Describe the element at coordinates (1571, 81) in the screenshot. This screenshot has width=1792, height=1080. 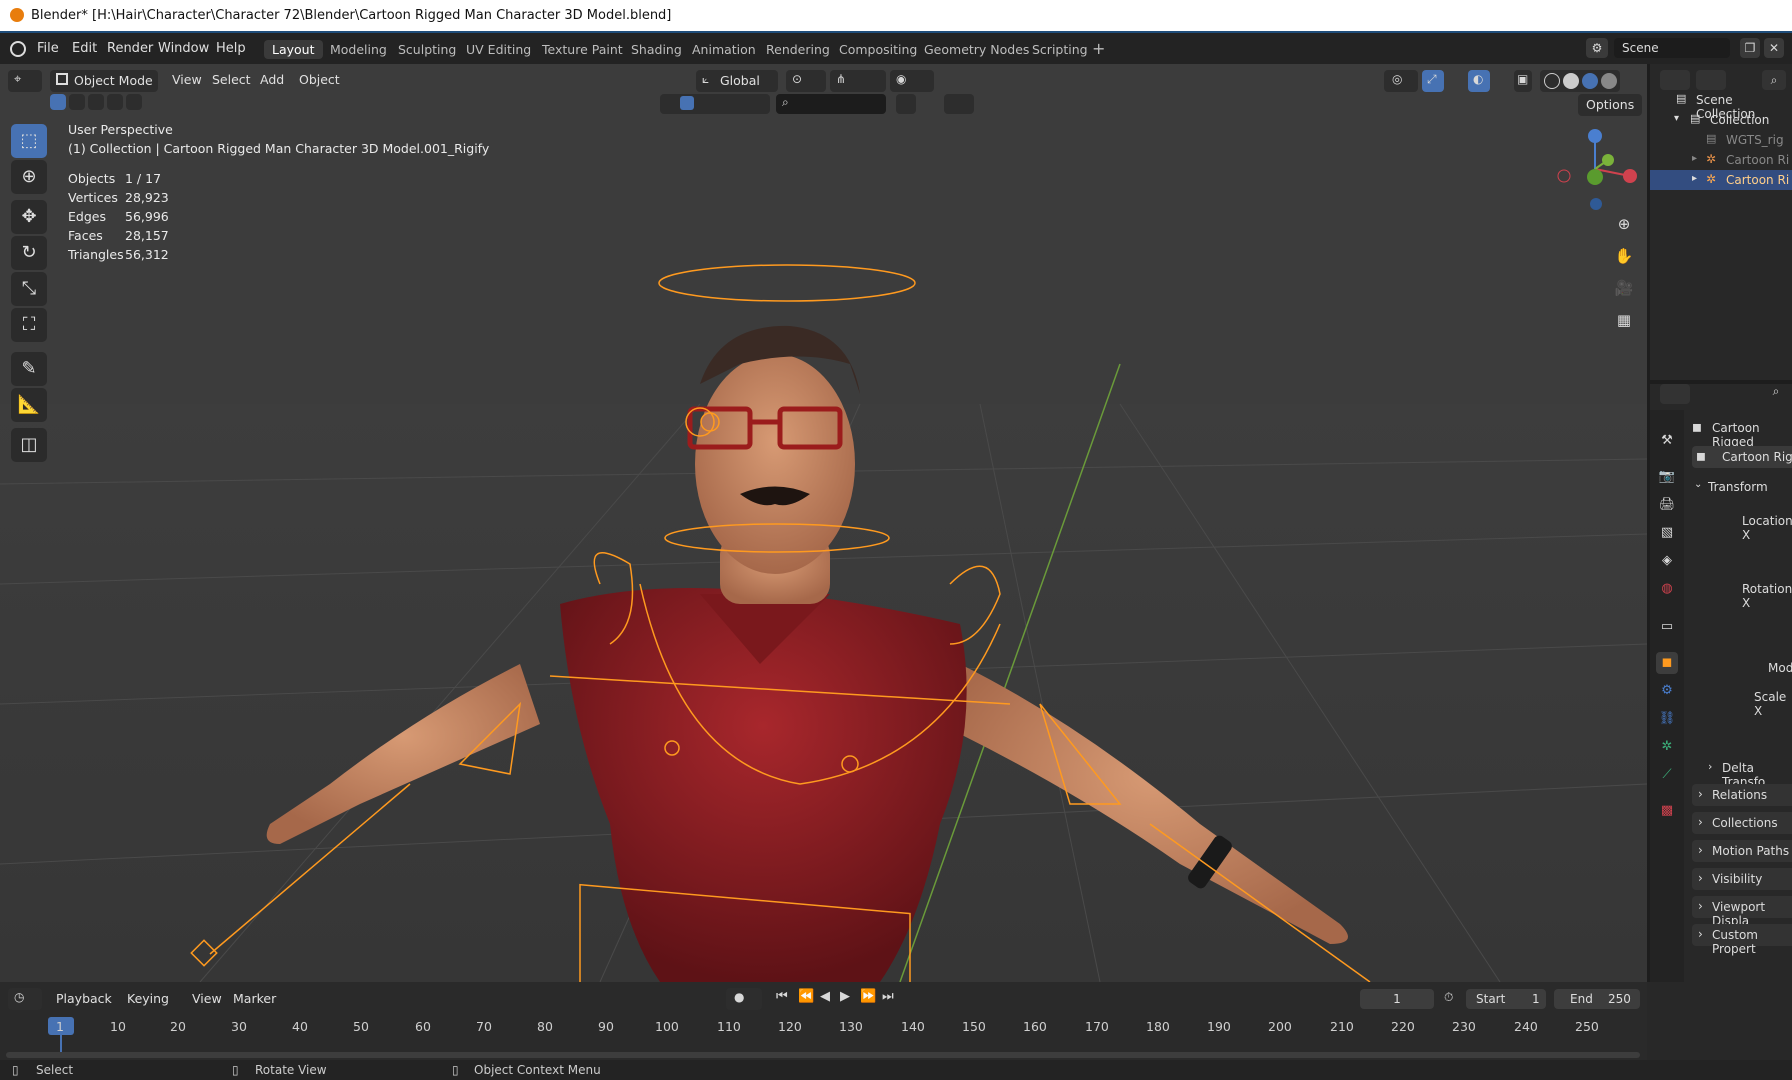
I see `solid-shading-icon` at that location.